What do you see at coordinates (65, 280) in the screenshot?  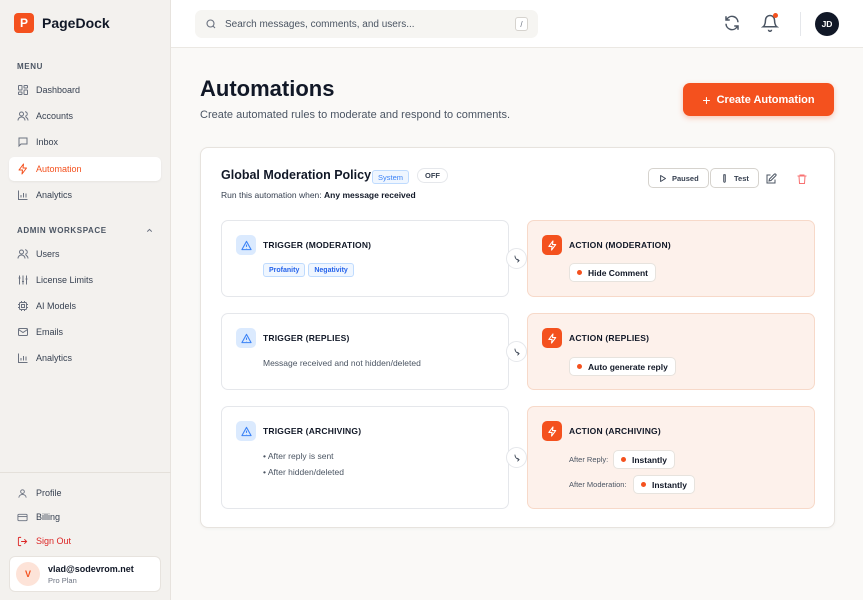 I see `sidebar-item-label: License Limits` at bounding box center [65, 280].